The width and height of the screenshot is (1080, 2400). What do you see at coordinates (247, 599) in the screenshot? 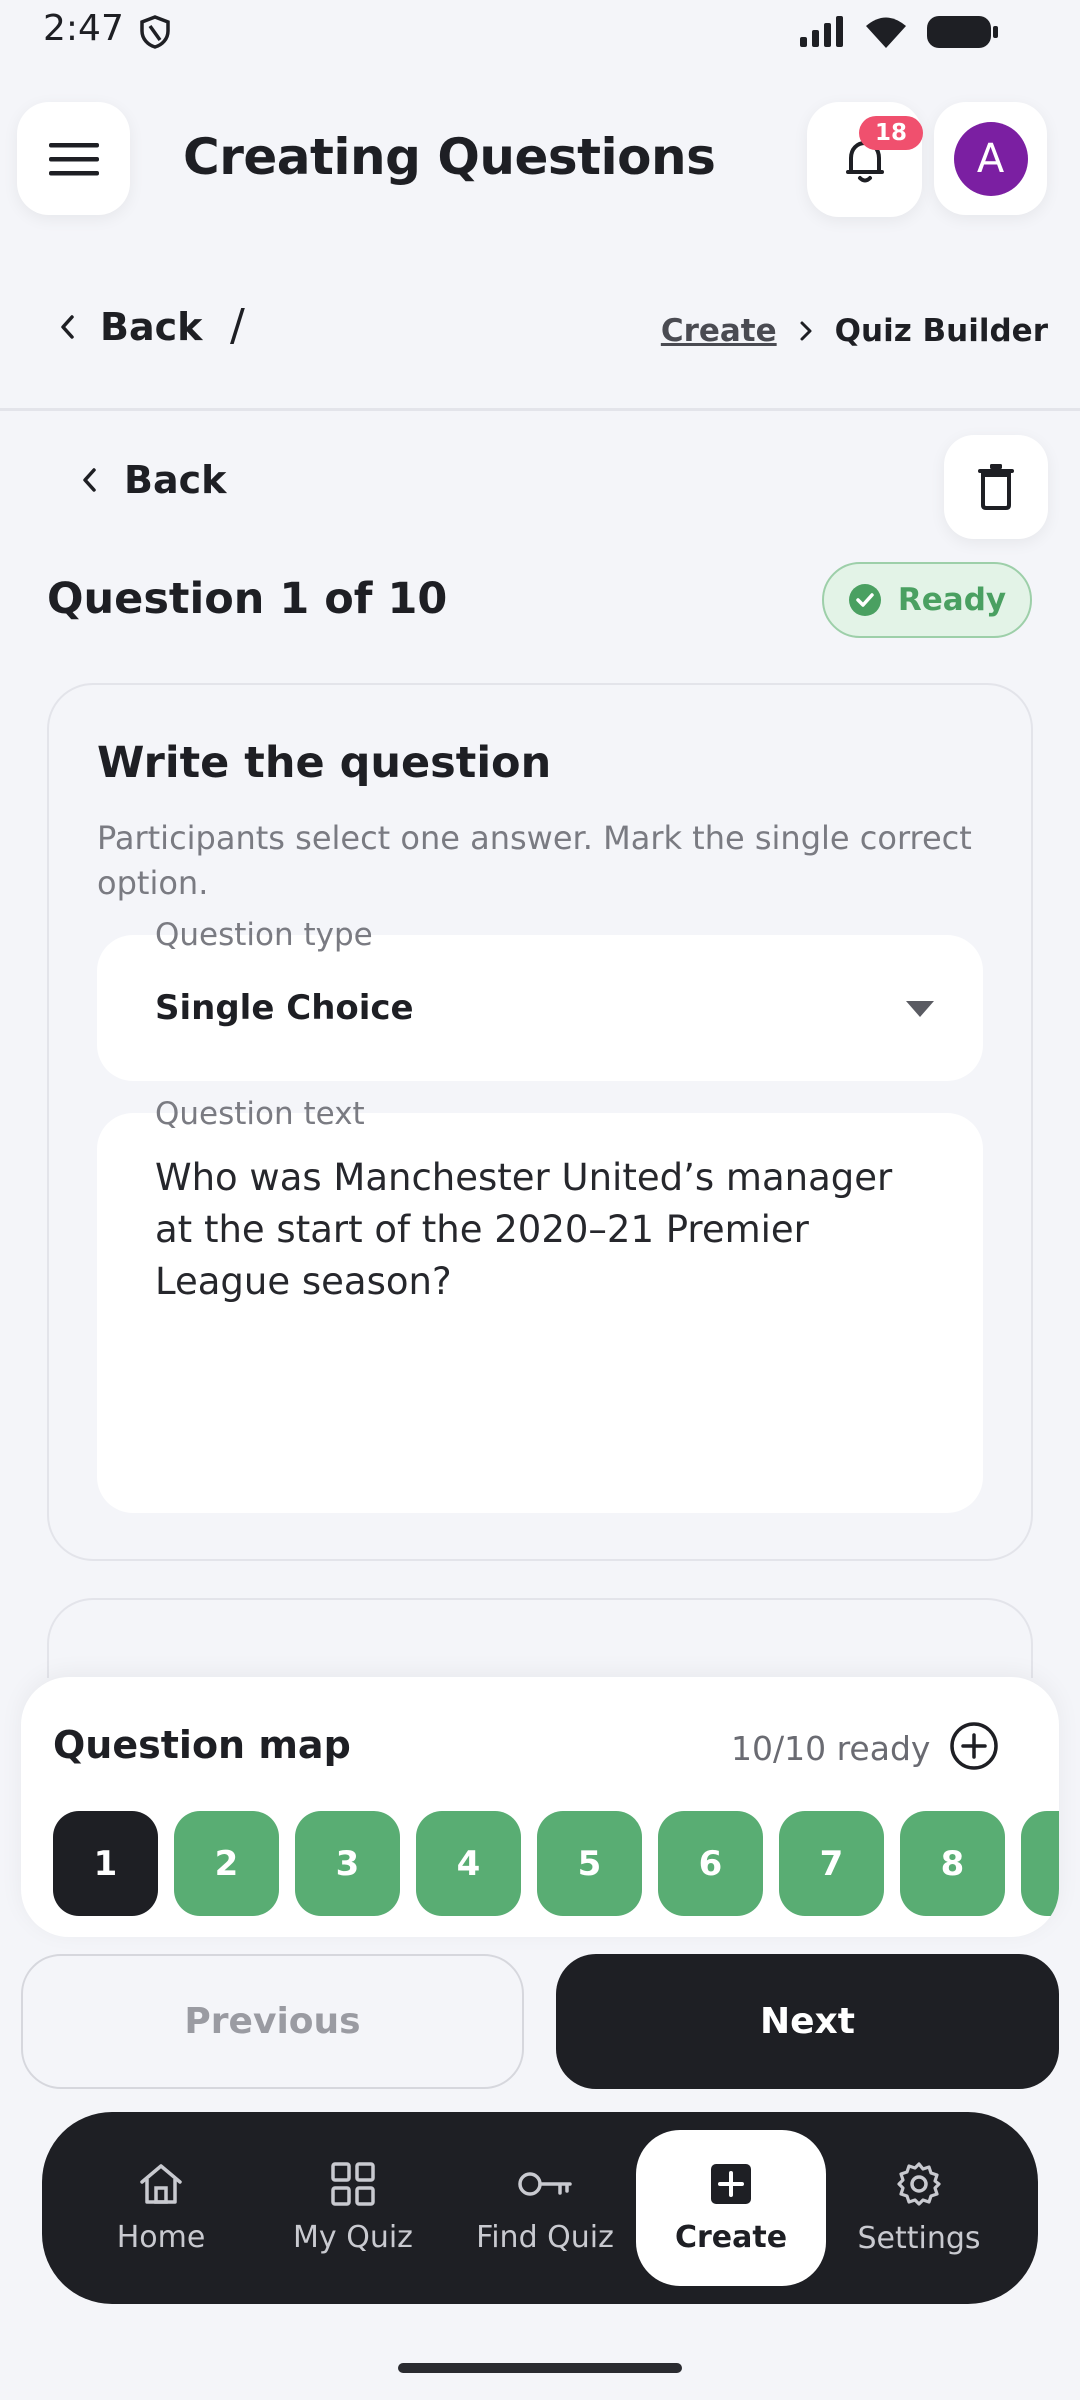
I see `question-counter: Question 1 of 10` at bounding box center [247, 599].